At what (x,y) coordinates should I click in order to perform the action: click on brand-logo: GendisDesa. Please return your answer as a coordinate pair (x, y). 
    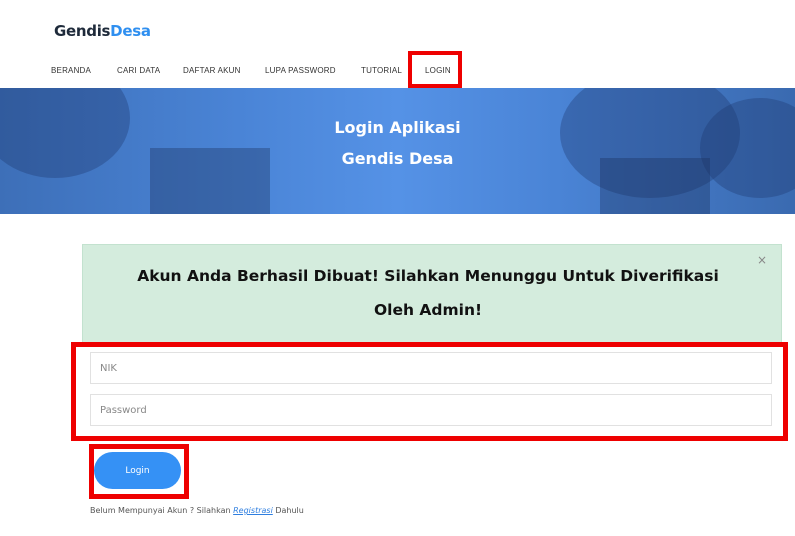
    Looking at the image, I should click on (102, 31).